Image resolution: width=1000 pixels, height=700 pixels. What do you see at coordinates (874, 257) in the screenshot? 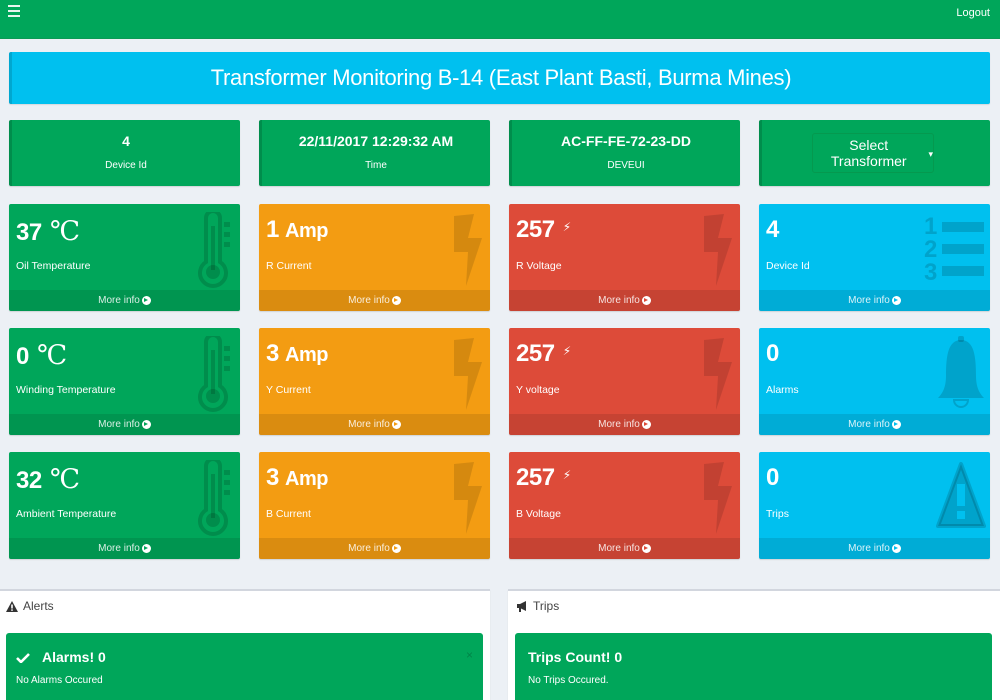
I see `device-id-box: 4 Device Id More info` at bounding box center [874, 257].